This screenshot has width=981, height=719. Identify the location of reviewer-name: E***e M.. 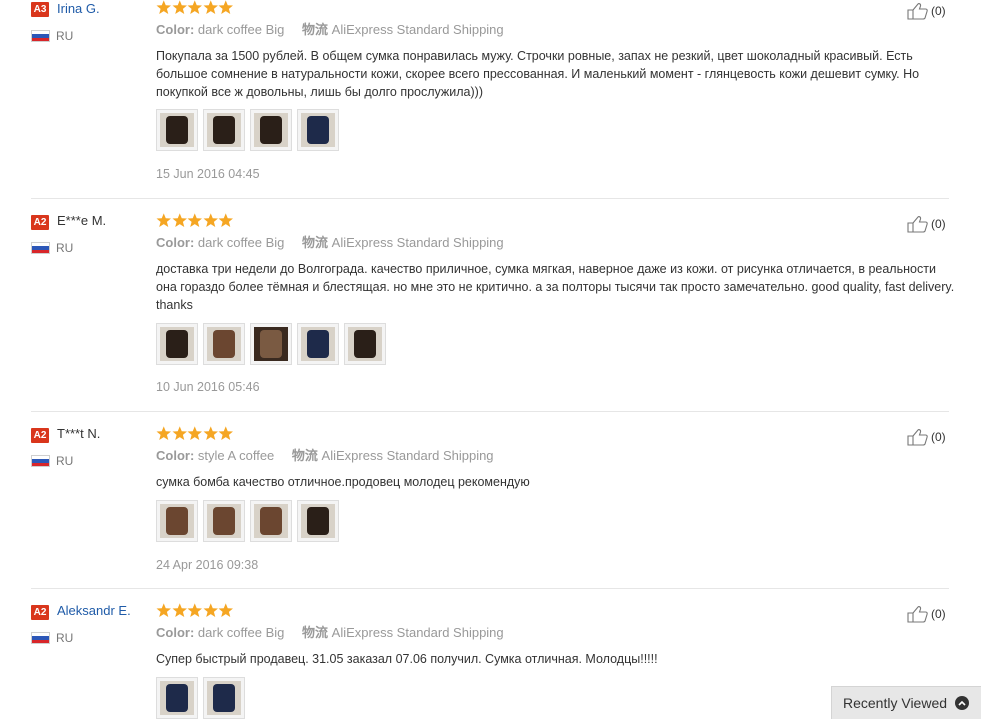
(82, 220).